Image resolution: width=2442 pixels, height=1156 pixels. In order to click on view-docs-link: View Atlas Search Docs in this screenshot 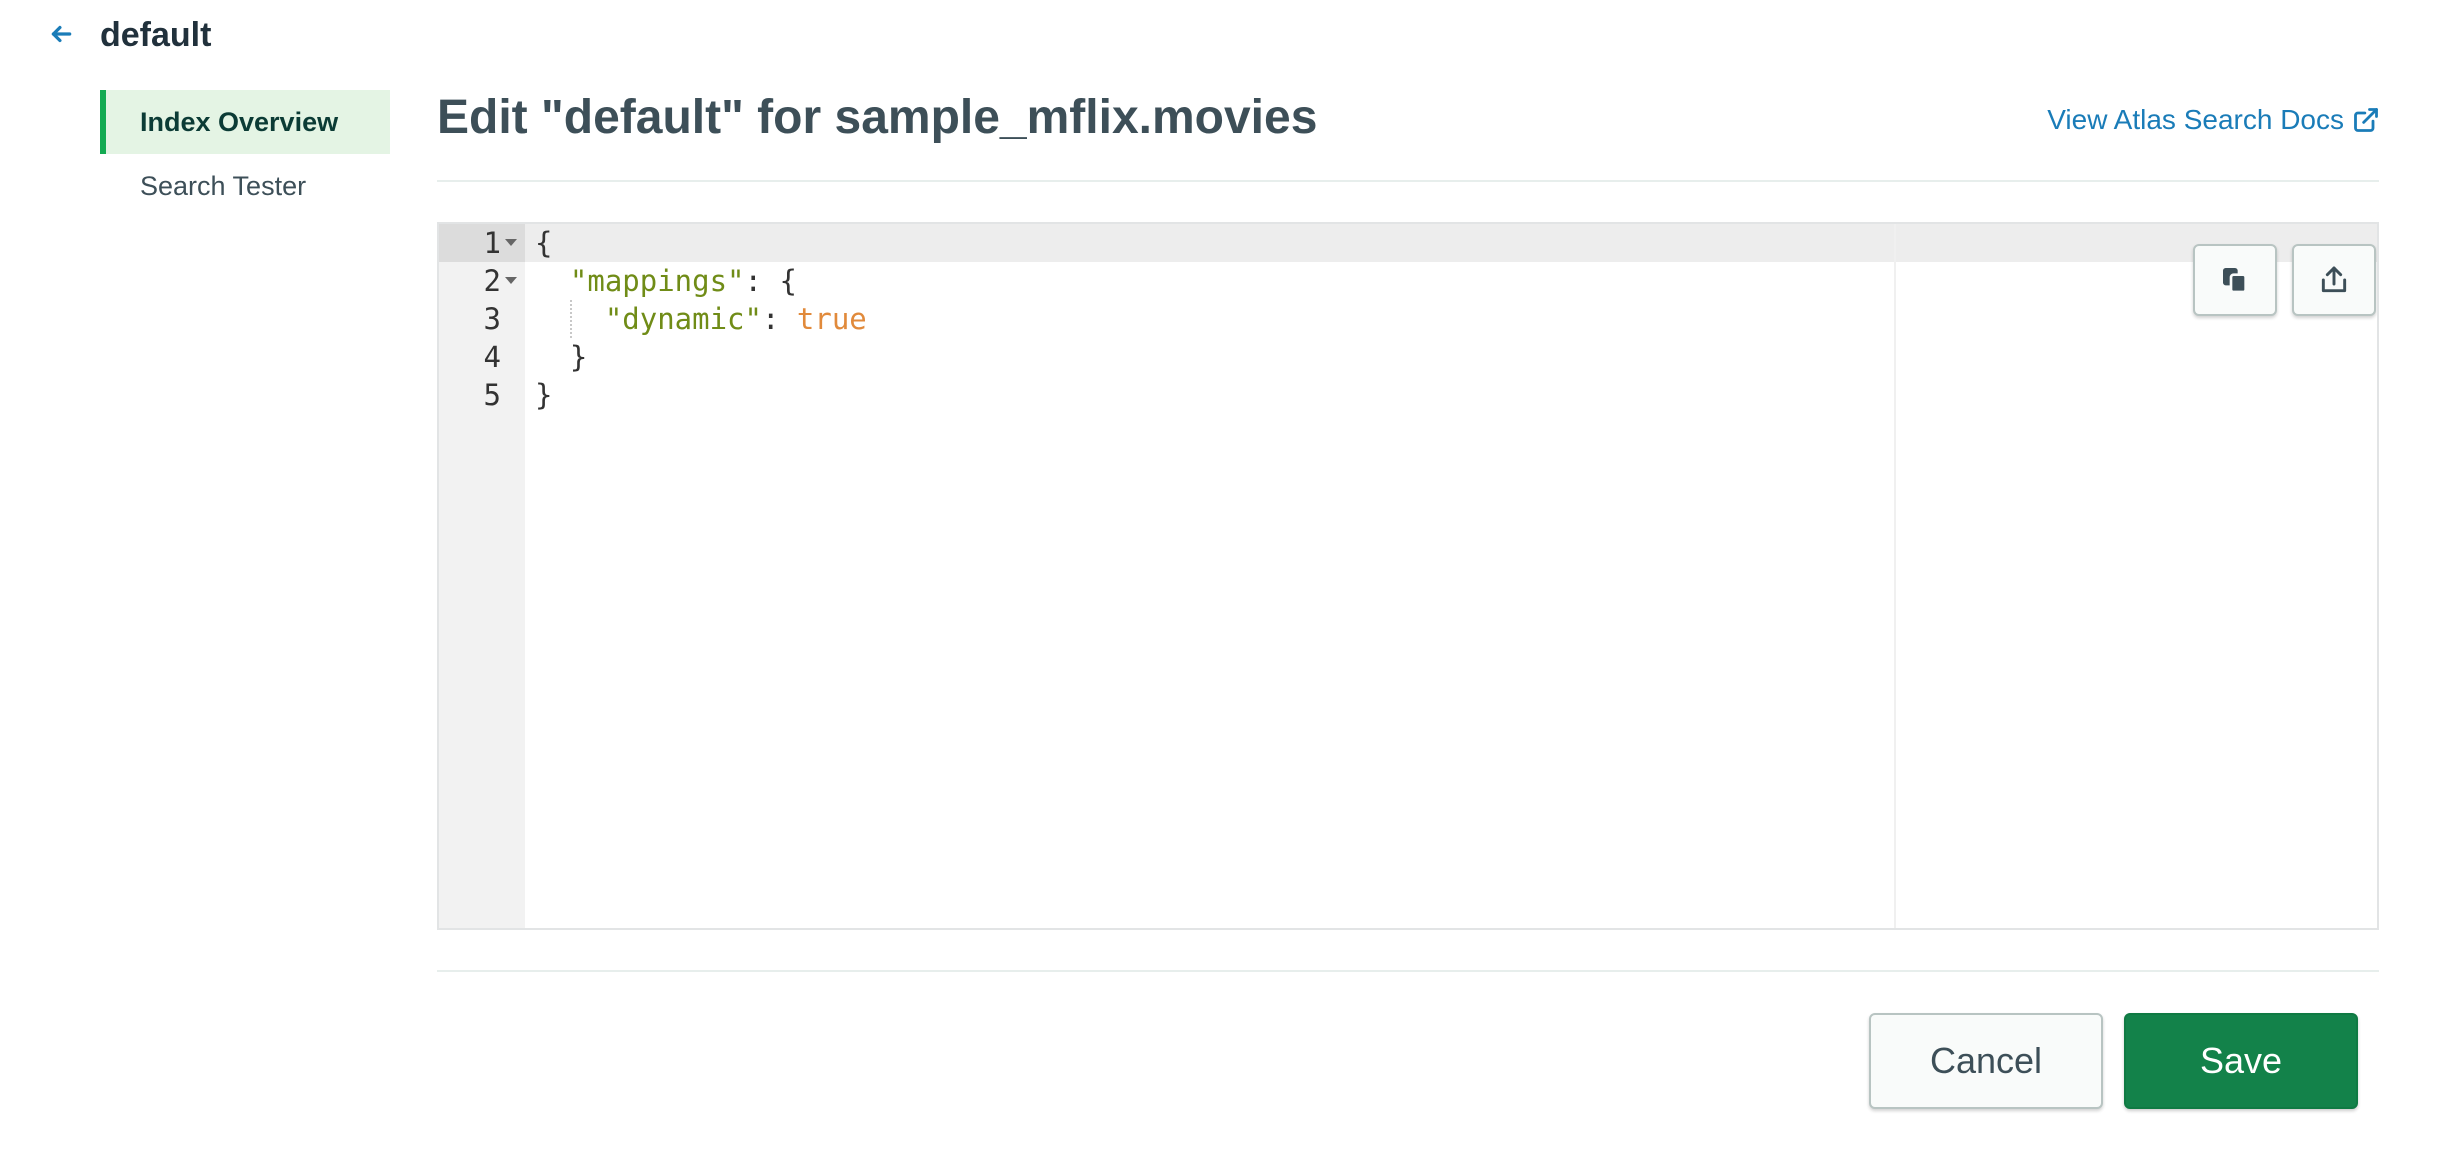, I will do `click(2213, 120)`.